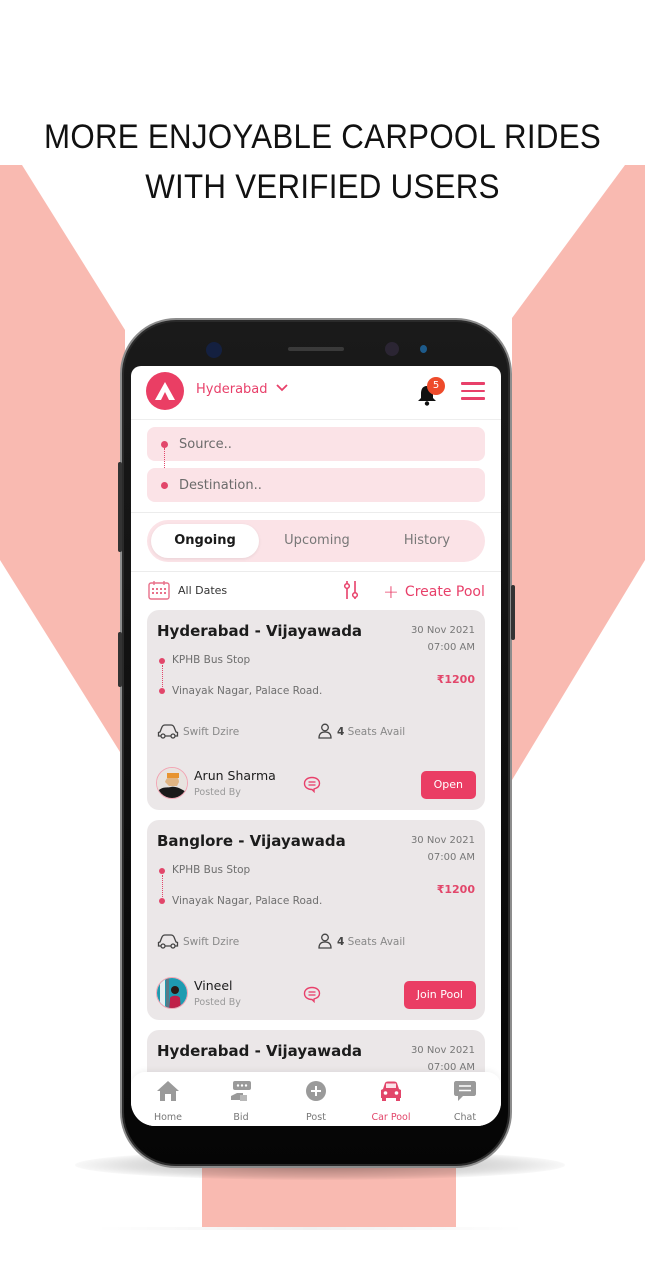 The image size is (645, 1280). Describe the element at coordinates (316, 512) in the screenshot. I see `divider` at that location.